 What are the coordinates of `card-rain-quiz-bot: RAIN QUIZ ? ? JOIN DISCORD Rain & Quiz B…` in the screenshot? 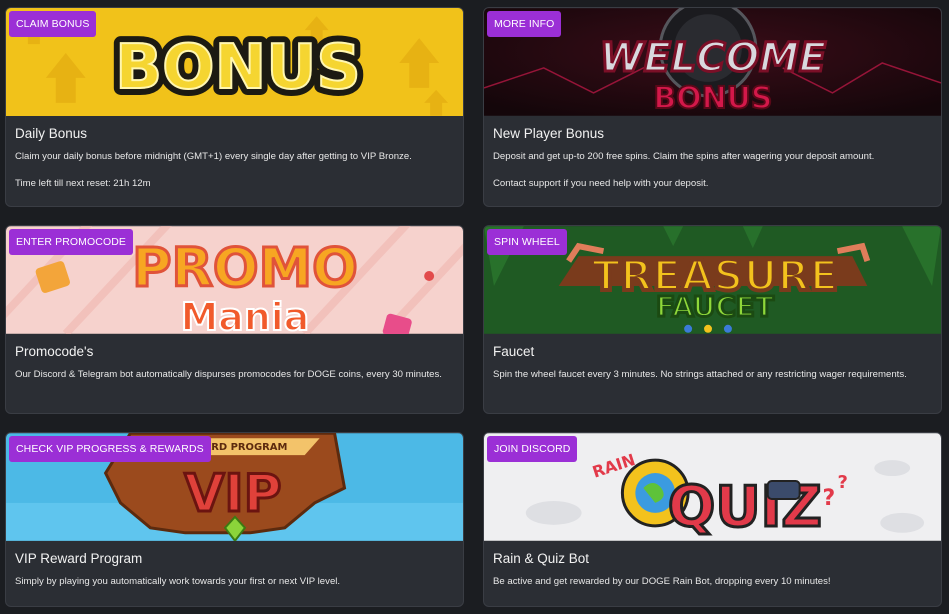 It's located at (712, 519).